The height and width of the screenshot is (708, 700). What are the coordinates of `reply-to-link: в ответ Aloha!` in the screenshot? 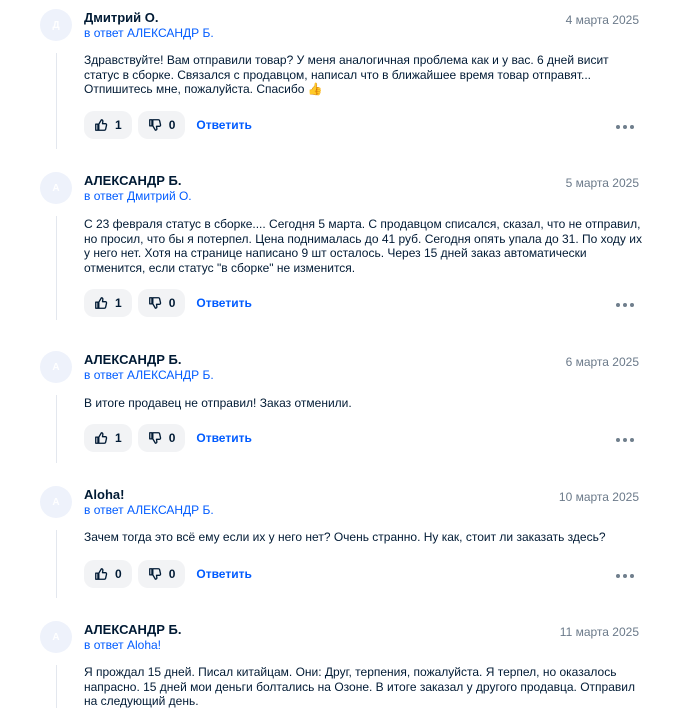 It's located at (122, 645).